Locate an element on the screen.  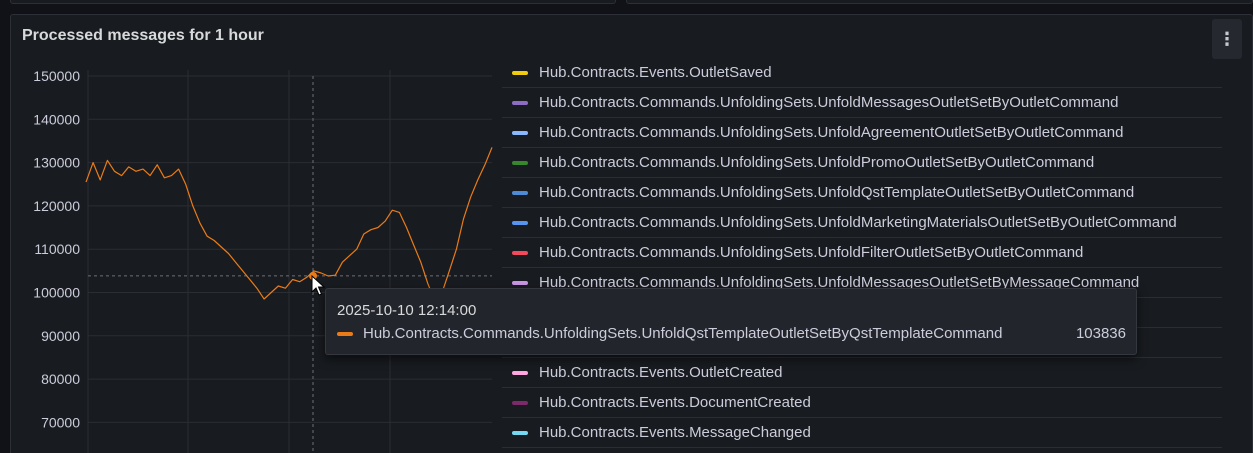
legend-item: Hub.Contracts.Events.OutletSaved is located at coordinates (862, 73).